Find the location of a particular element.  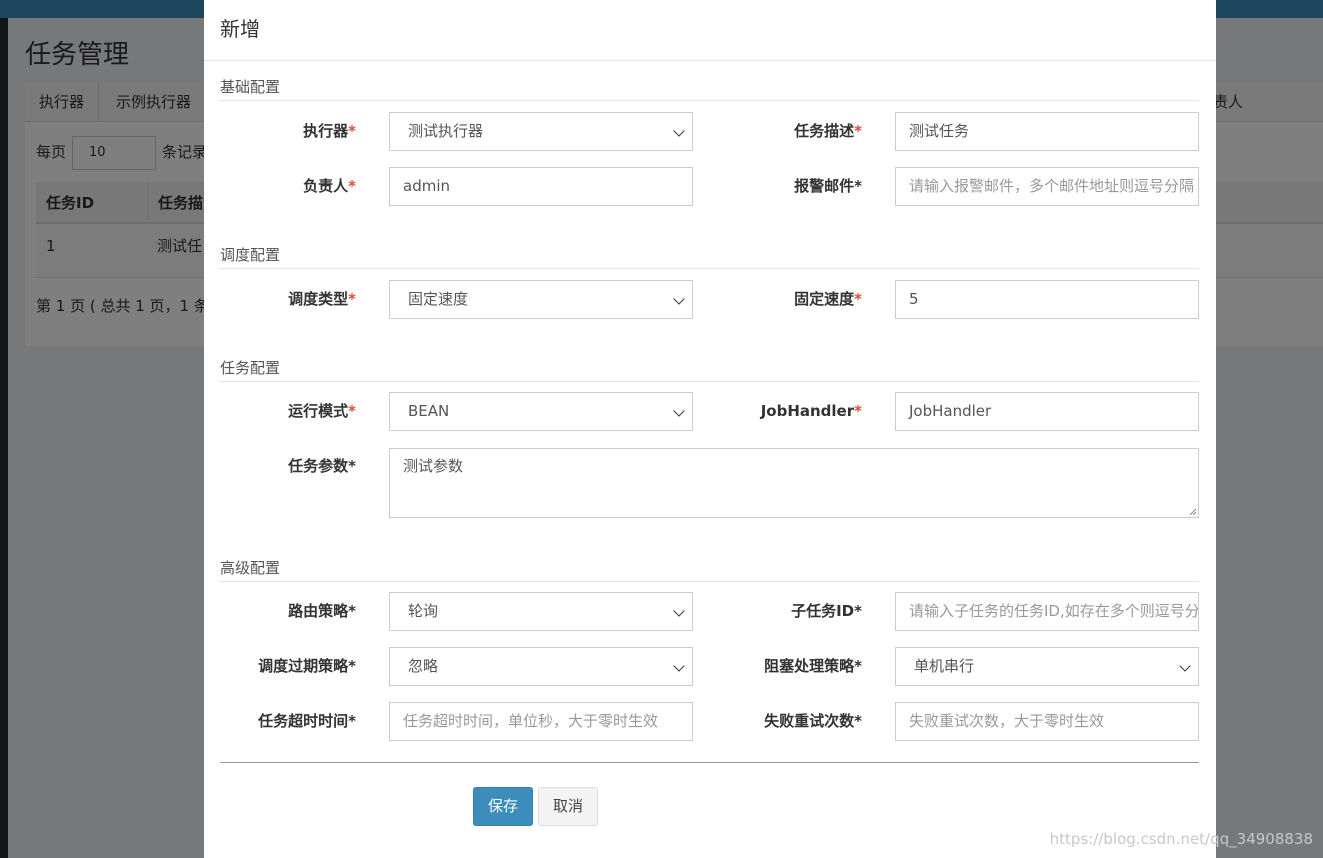

resize-handle-icon is located at coordinates (1192, 511).